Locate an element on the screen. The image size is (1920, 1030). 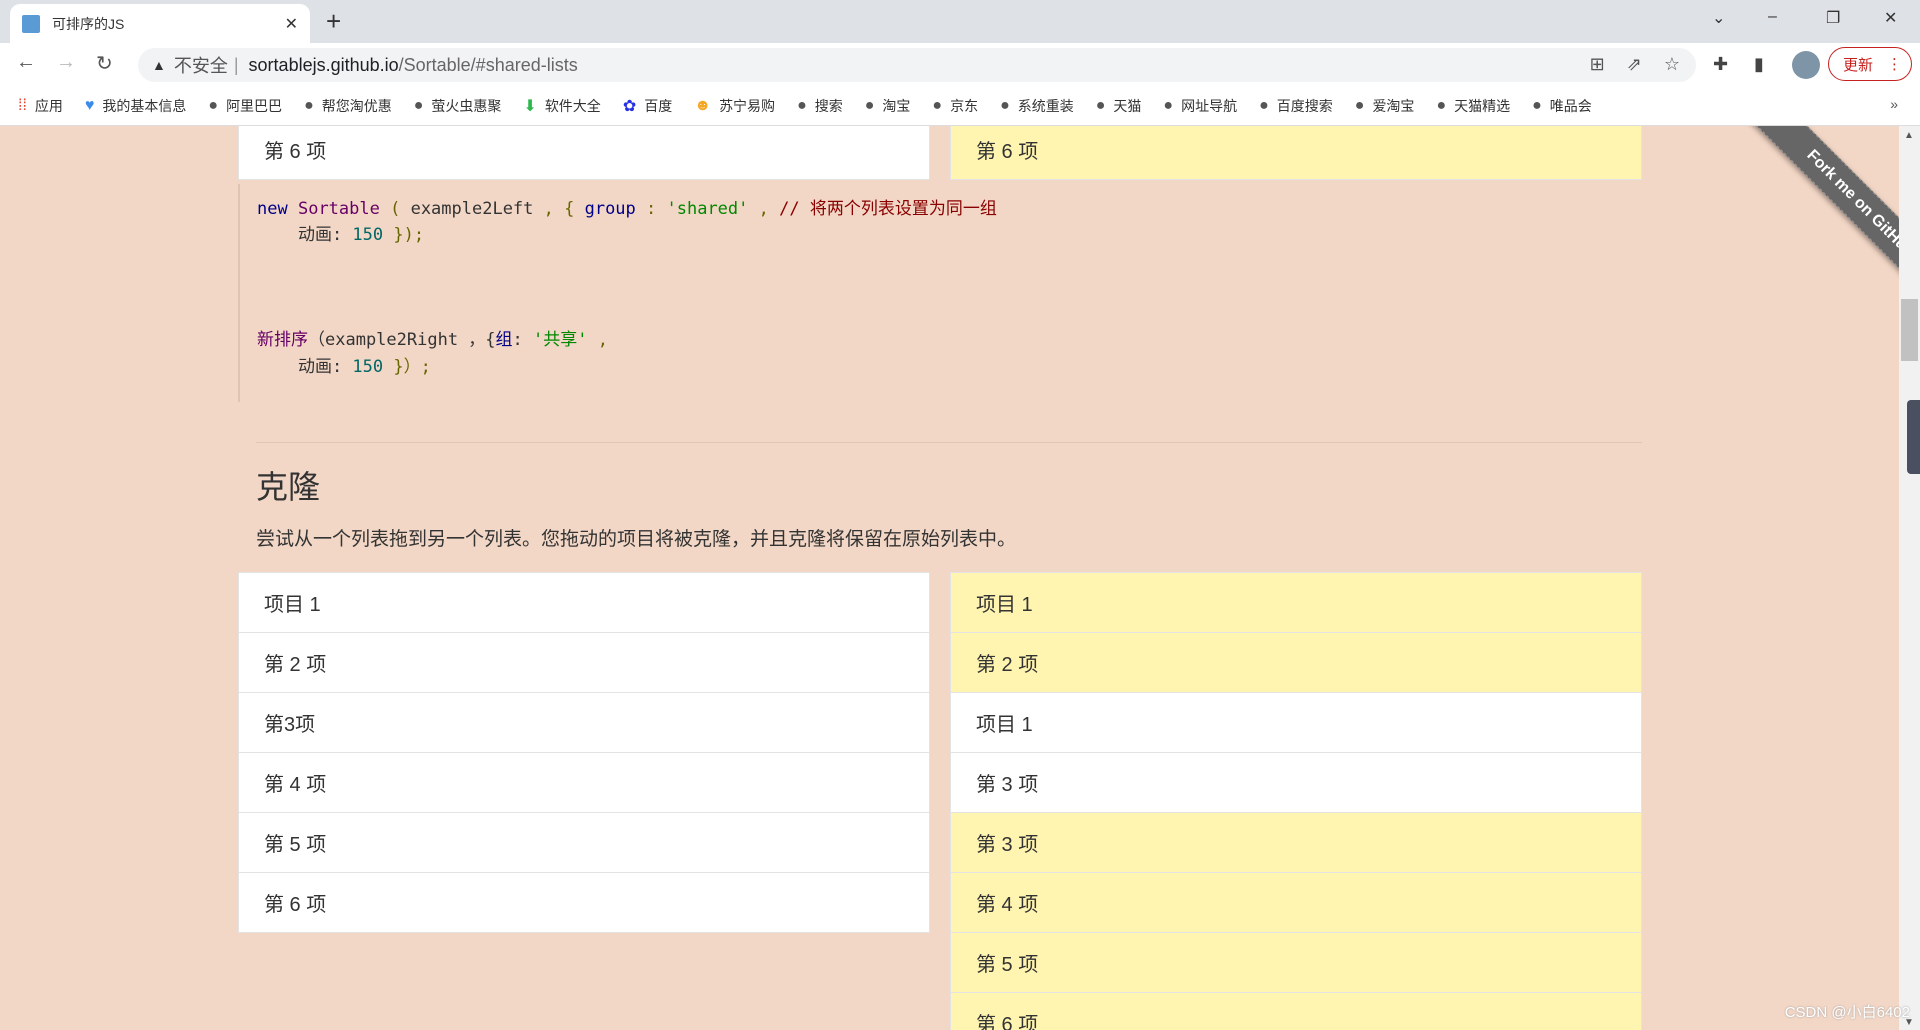
bookmark-item: ● 阿里巴巴 is located at coordinates (245, 106).